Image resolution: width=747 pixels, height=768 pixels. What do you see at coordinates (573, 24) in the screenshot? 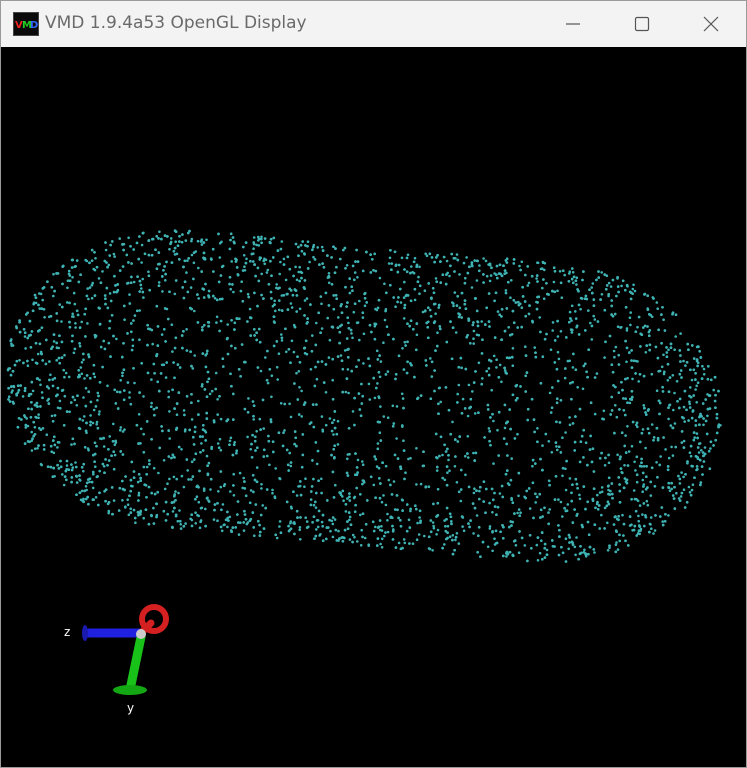
I see `minimize-button` at bounding box center [573, 24].